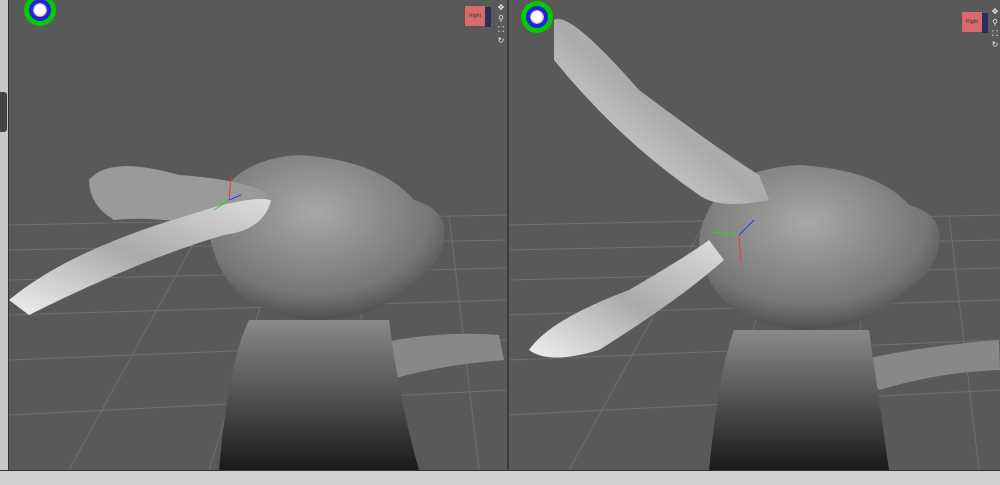 The image size is (1000, 485). I want to click on orientation-orb, so click(537, 17).